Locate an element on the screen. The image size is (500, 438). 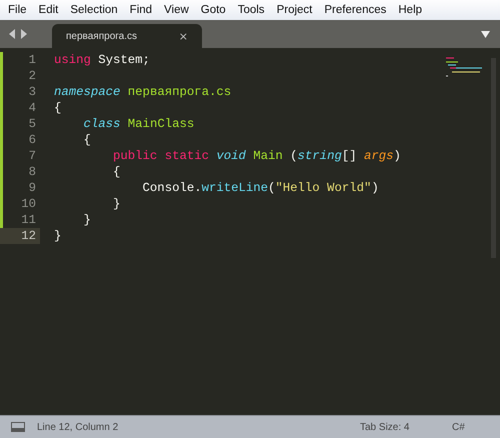
menu-item: File is located at coordinates (17, 10).